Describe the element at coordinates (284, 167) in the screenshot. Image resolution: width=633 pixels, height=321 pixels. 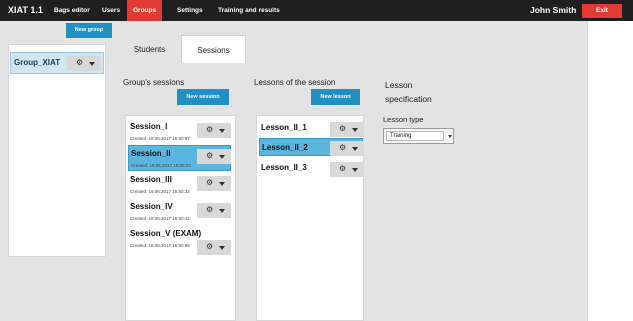
I see `lesson-name: Lesson_II_3` at that location.